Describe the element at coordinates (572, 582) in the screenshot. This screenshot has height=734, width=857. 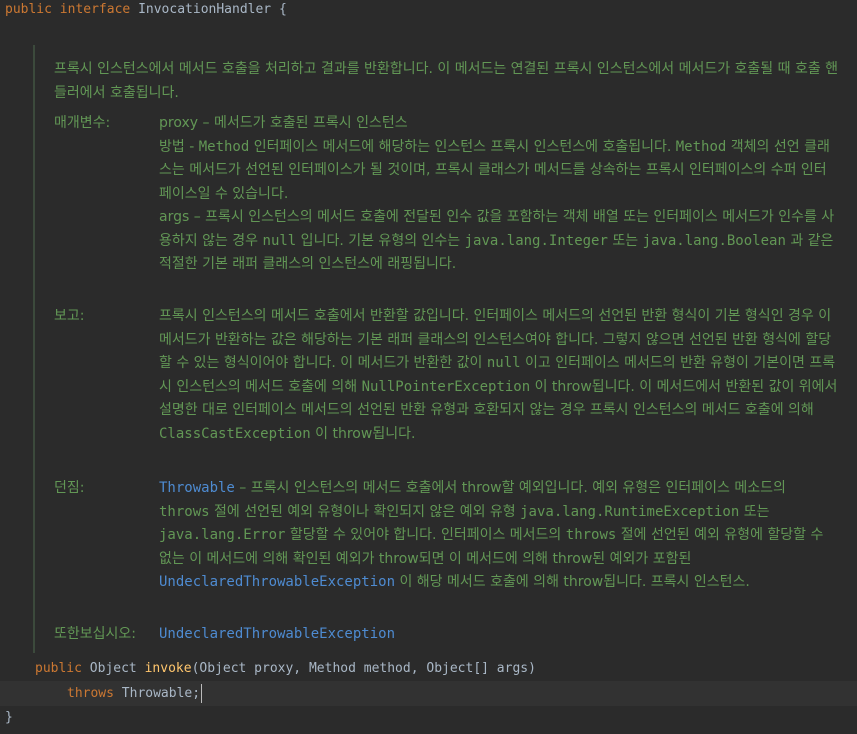
I see `throws-text-6: 이 해당 메서드 호출에 의해 throw됩니다. 프록시 인스턴스.` at that location.